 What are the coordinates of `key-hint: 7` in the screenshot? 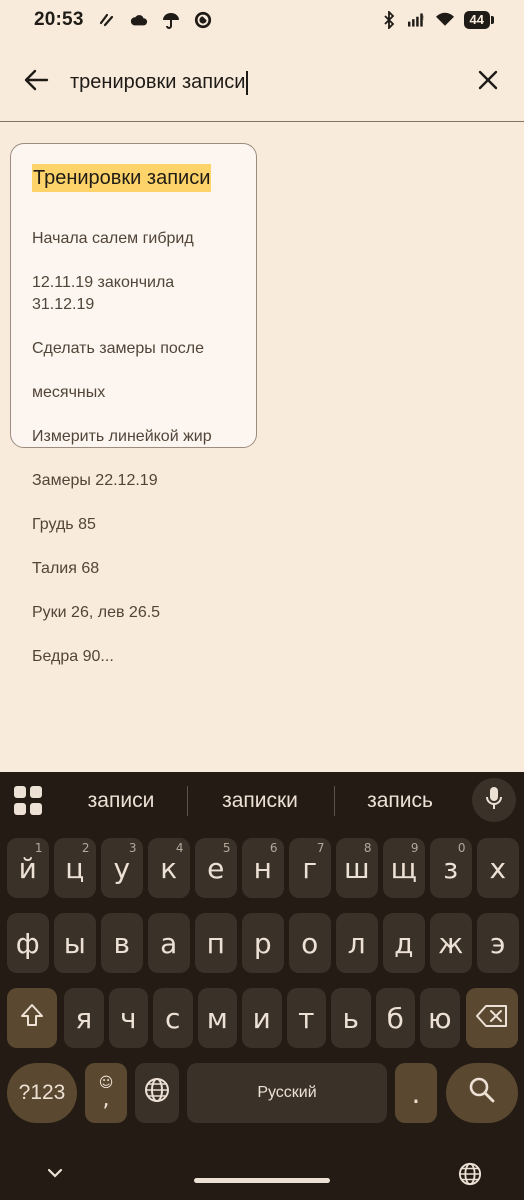 It's located at (320, 848).